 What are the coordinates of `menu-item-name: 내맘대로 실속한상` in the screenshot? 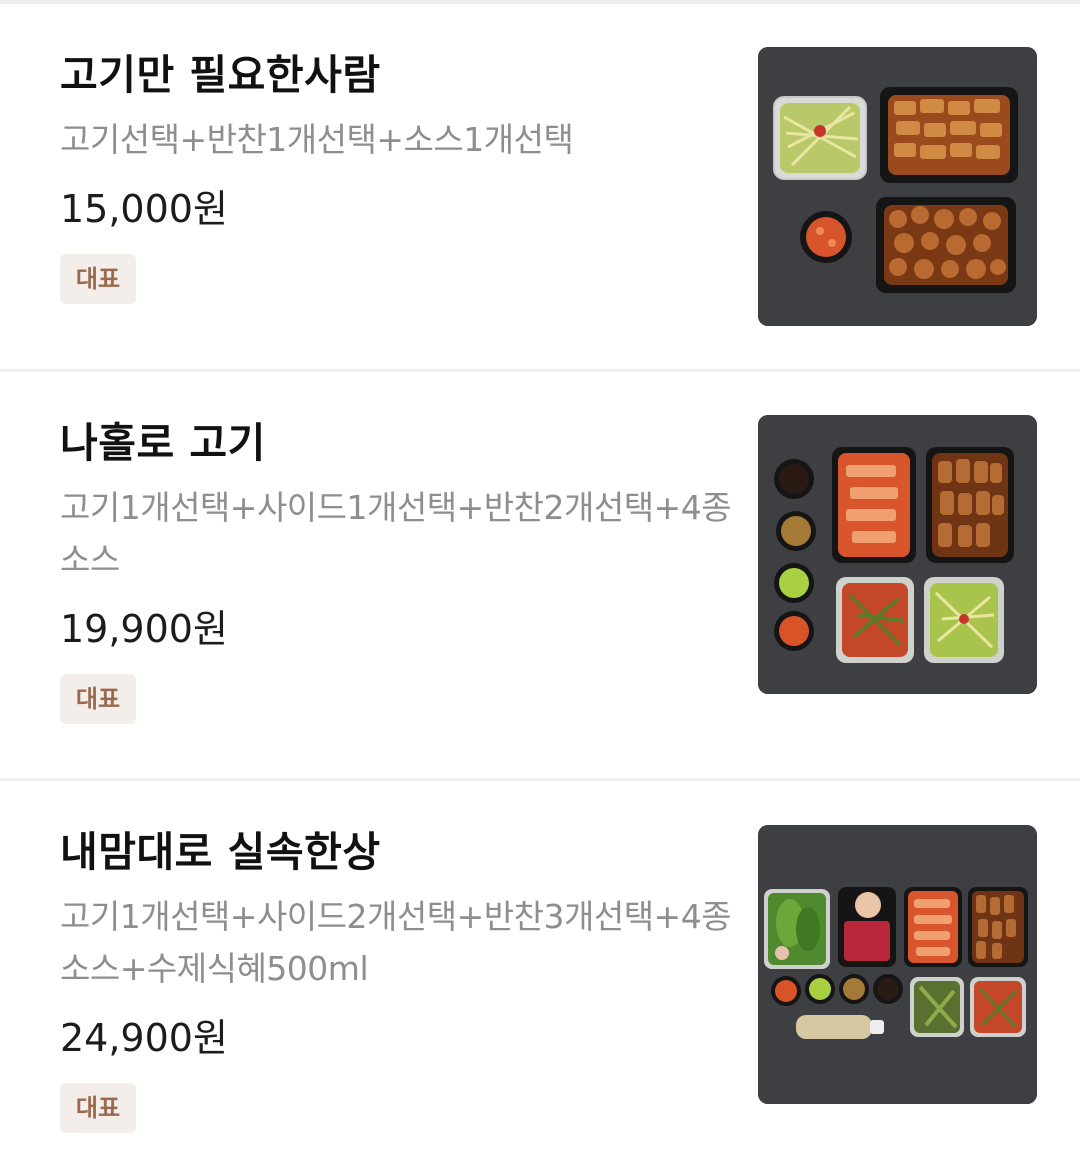 It's located at (220, 852).